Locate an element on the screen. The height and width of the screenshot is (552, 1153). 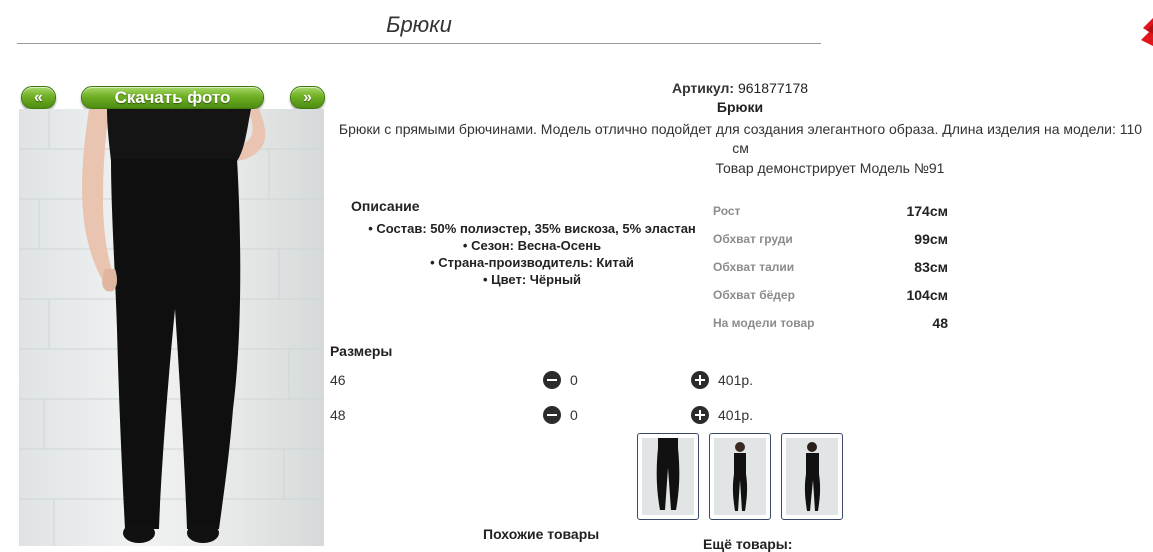
model-hips-value: 104см is located at coordinates (927, 295).